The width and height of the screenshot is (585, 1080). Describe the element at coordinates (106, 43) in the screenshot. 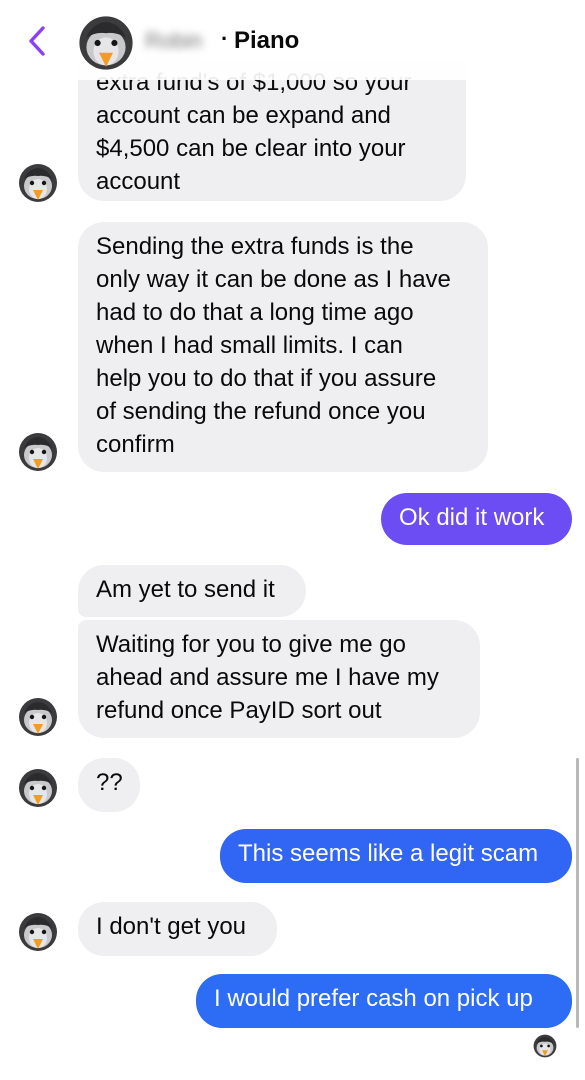

I see `contact-avatar-icon` at that location.